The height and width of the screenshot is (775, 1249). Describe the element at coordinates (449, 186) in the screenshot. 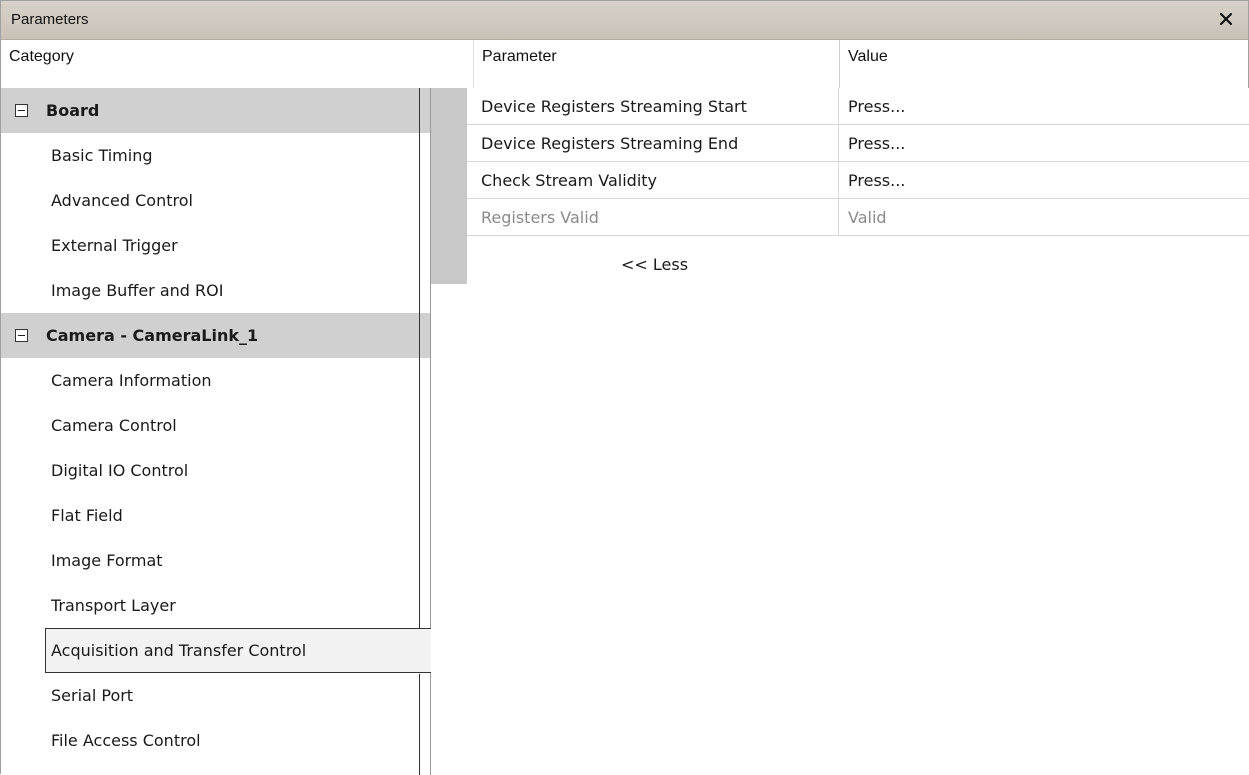

I see `row-header-gutter` at that location.